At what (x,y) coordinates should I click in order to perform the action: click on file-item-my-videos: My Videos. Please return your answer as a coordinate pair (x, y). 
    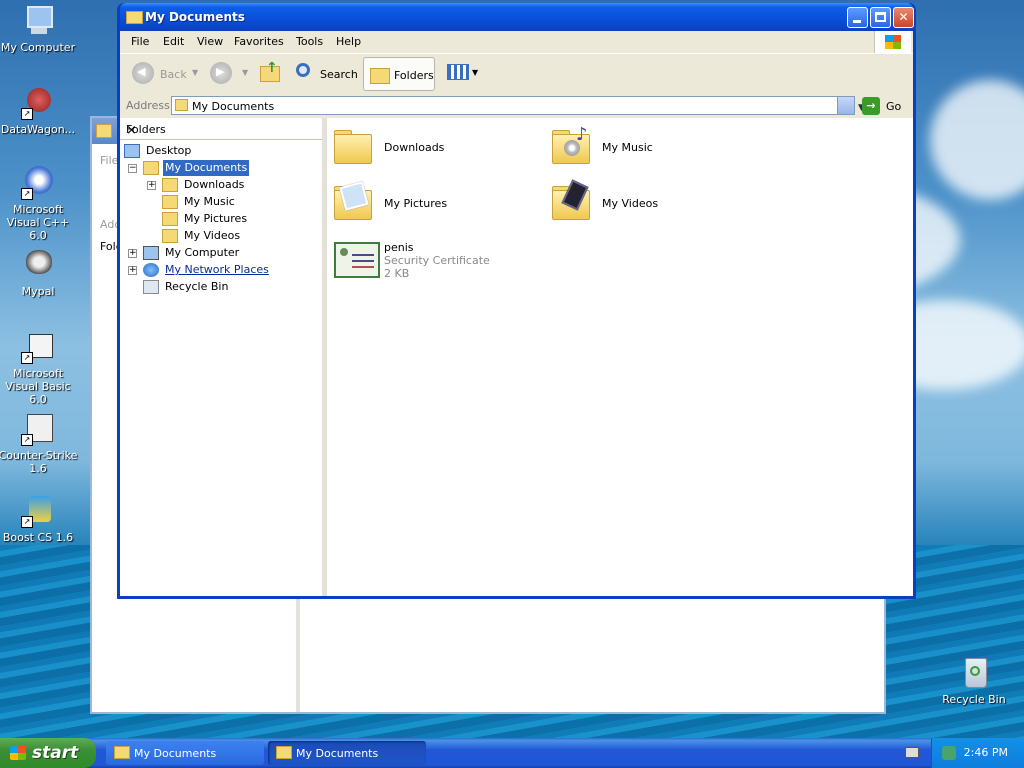
    Looking at the image, I should click on (650, 204).